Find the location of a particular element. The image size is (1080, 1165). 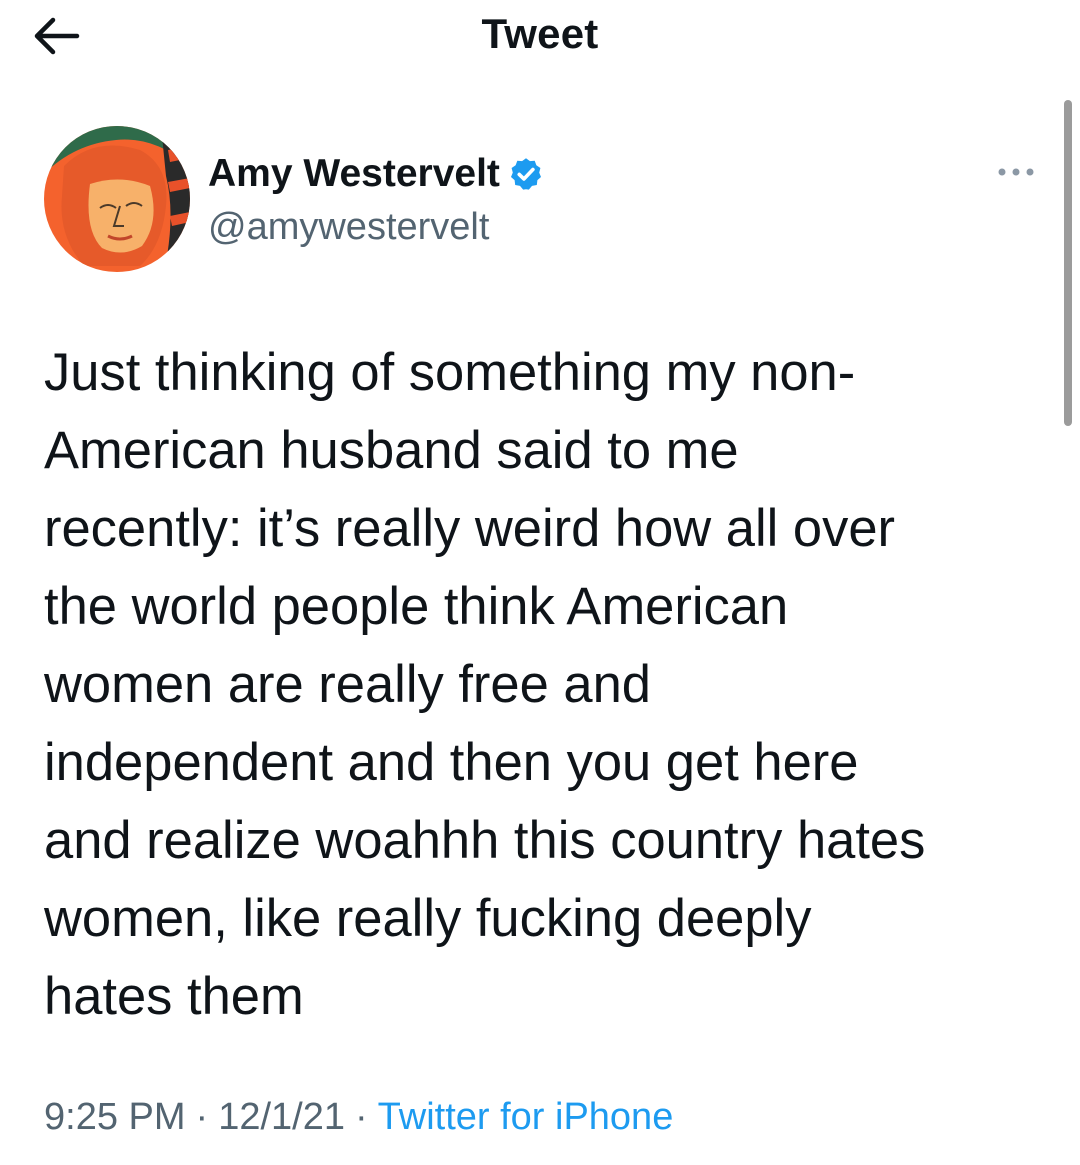

scrollbar is located at coordinates (1068, 263).